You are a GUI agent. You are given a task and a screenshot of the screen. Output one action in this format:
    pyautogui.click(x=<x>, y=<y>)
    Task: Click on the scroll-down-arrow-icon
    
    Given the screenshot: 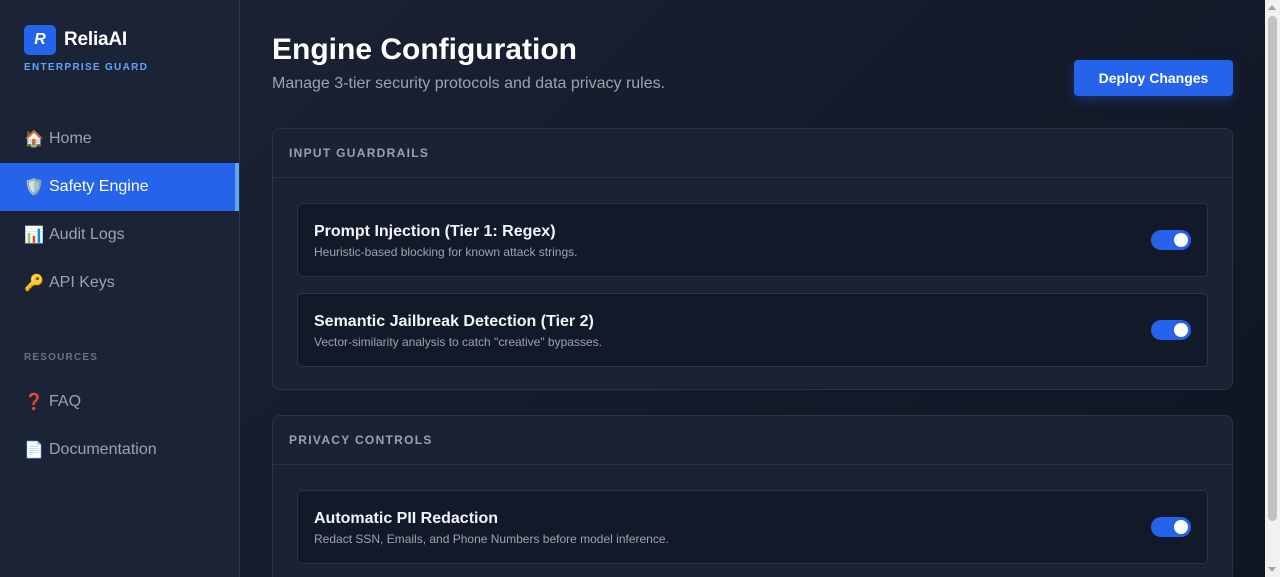 What is the action you would take?
    pyautogui.click(x=1272, y=569)
    